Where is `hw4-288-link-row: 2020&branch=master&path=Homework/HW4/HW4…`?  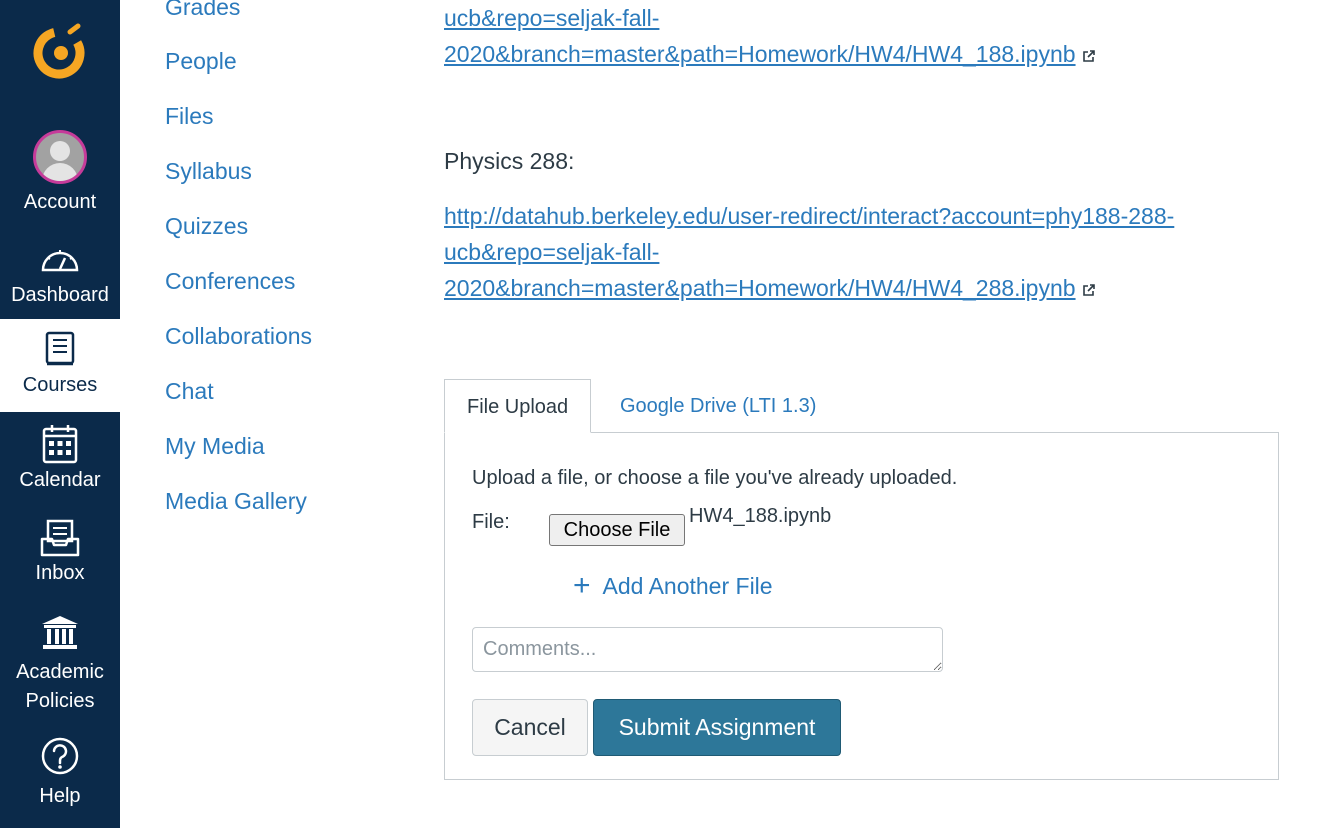 hw4-288-link-row: 2020&branch=master&path=Homework/HW4/HW4… is located at coordinates (770, 288).